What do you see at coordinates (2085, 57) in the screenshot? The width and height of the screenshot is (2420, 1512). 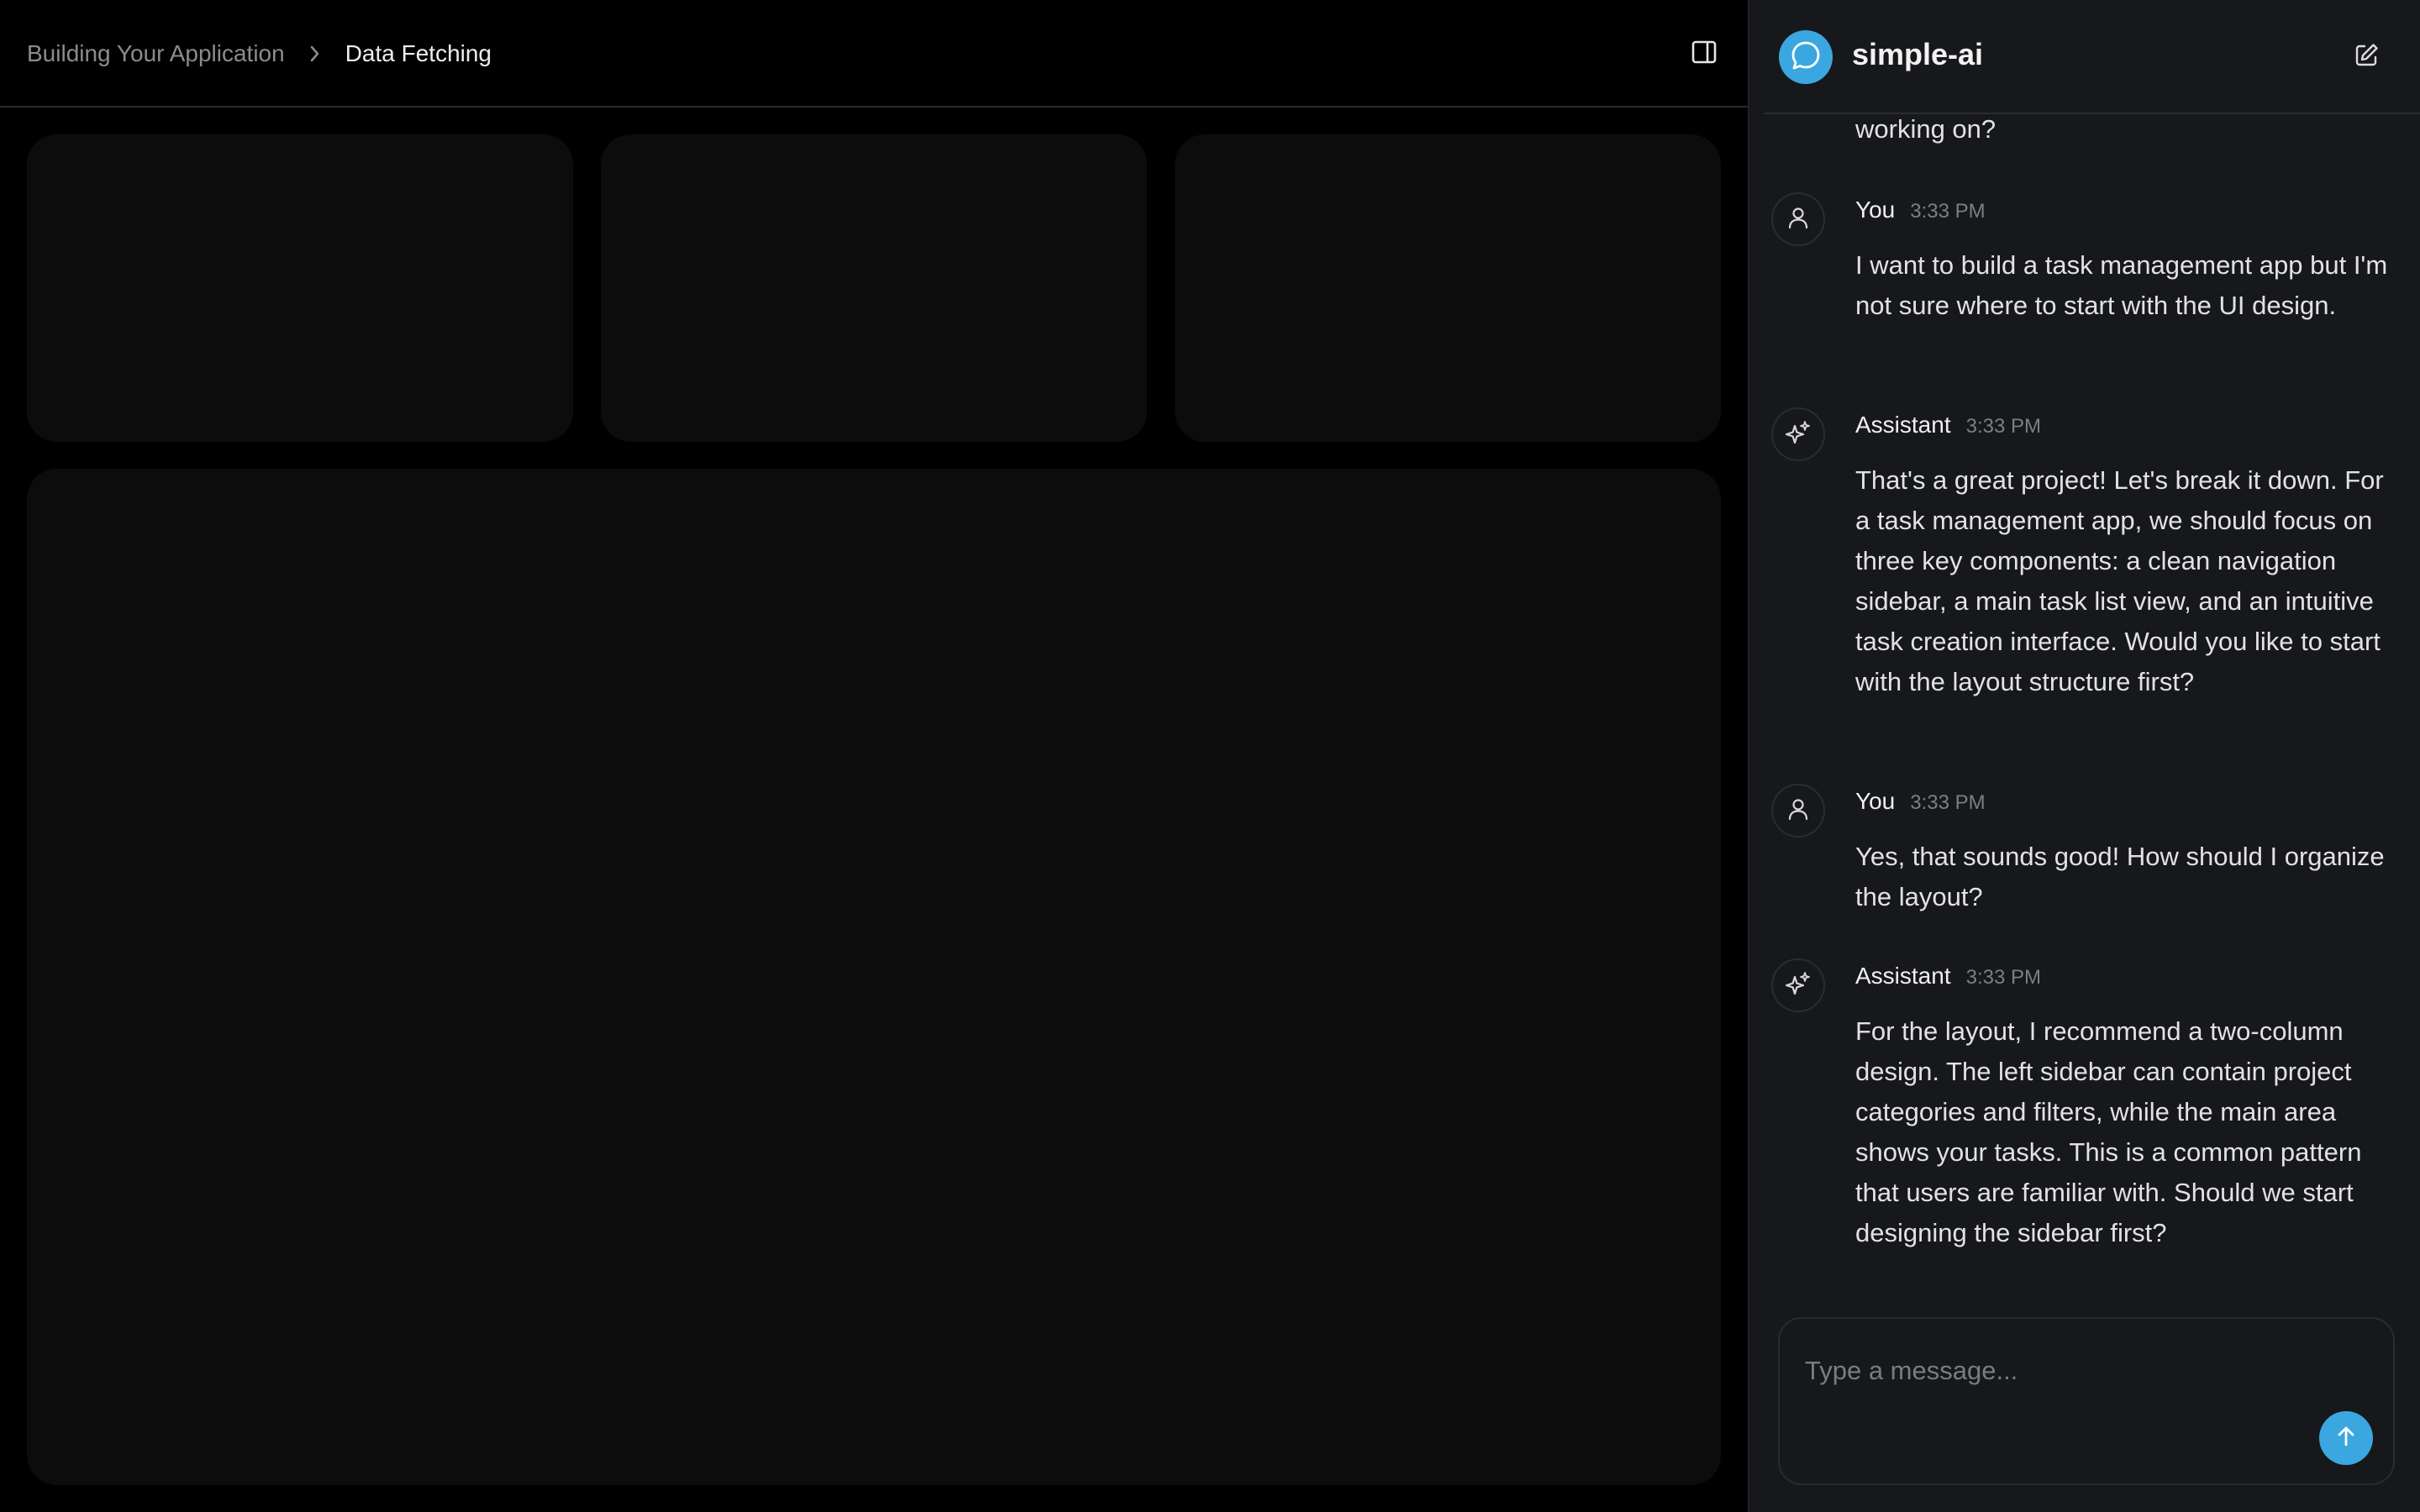 I see `chat-header: simple-ai` at bounding box center [2085, 57].